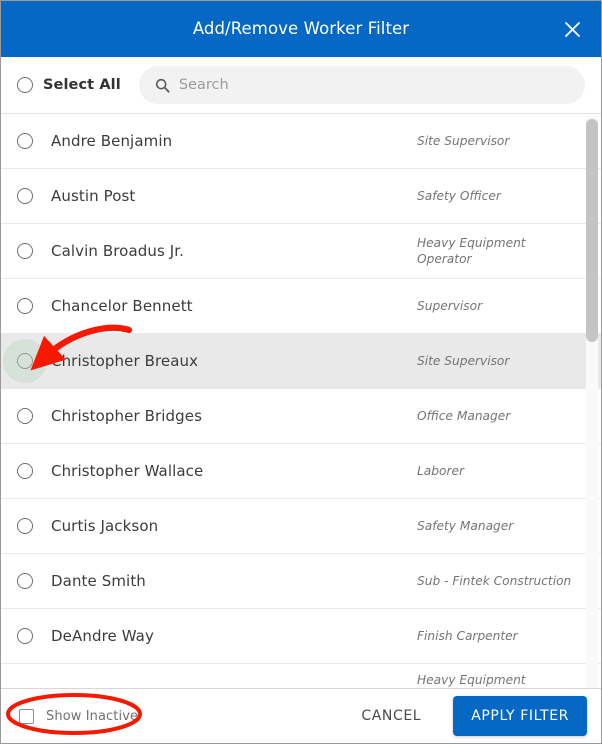 This screenshot has height=744, width=602. What do you see at coordinates (301, 361) in the screenshot?
I see `worker-row: Christopher Breaux Site Supervisor` at bounding box center [301, 361].